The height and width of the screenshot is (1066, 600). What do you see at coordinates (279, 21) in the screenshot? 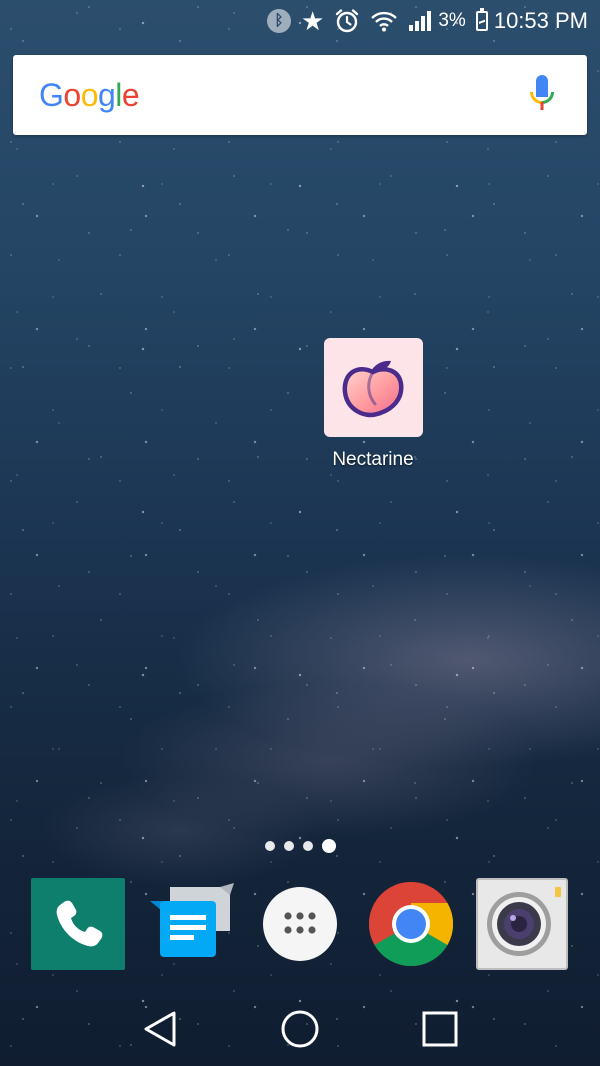
I see `bluetooth-icon: ᛒ` at bounding box center [279, 21].